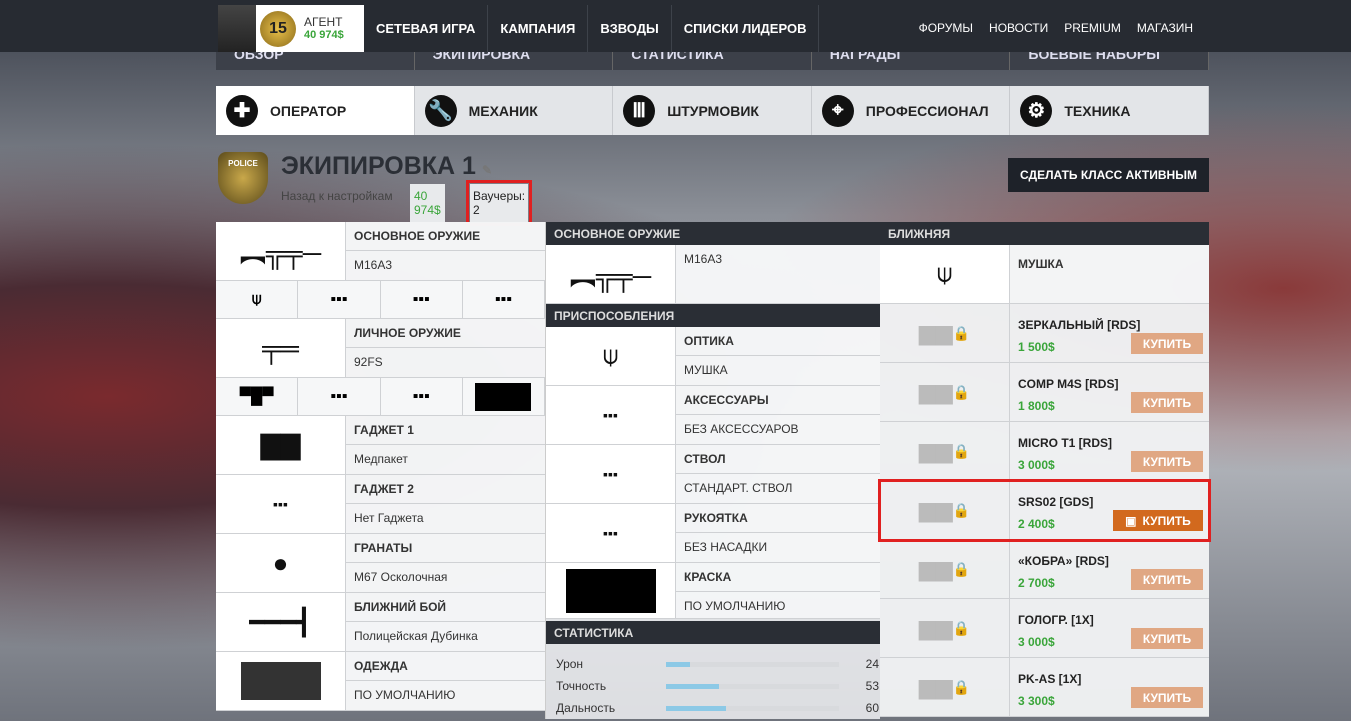  Describe the element at coordinates (872, 664) in the screenshot. I see `stat-value: 24` at that location.